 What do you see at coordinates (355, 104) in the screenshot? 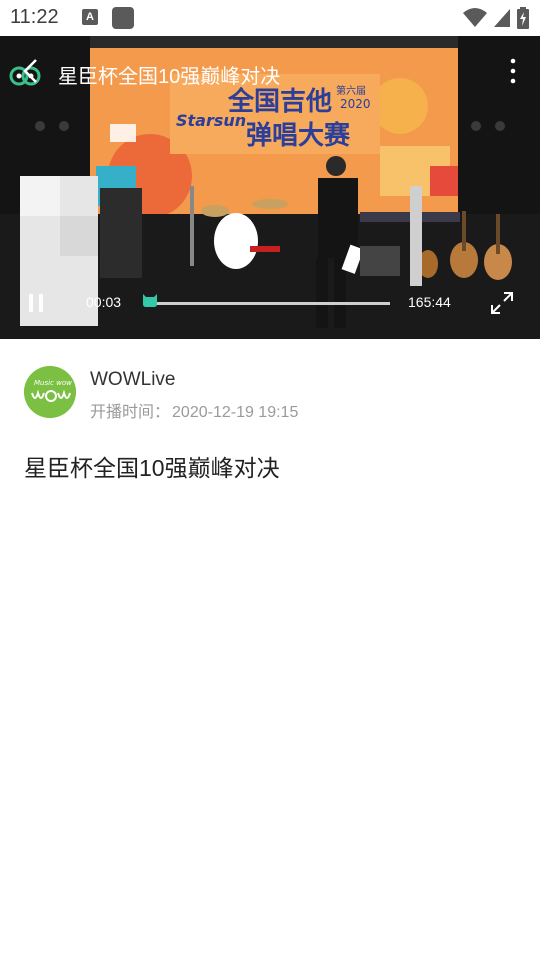
I see `svg-text: 2020` at bounding box center [355, 104].